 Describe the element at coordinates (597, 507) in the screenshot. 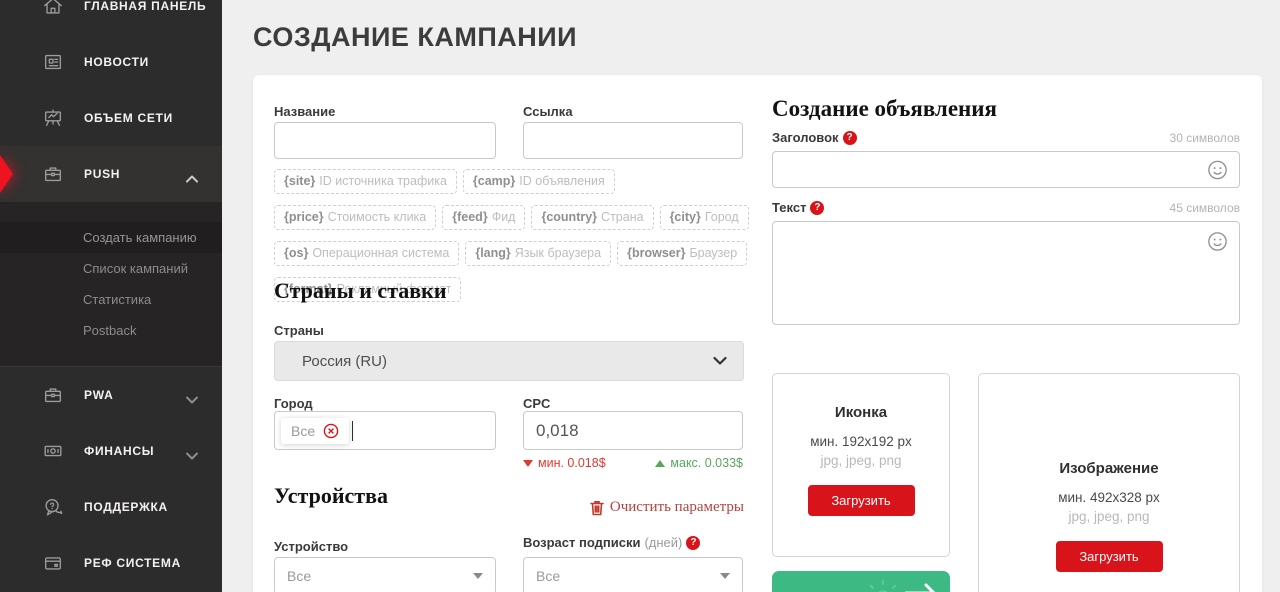

I see `trash-icon` at that location.